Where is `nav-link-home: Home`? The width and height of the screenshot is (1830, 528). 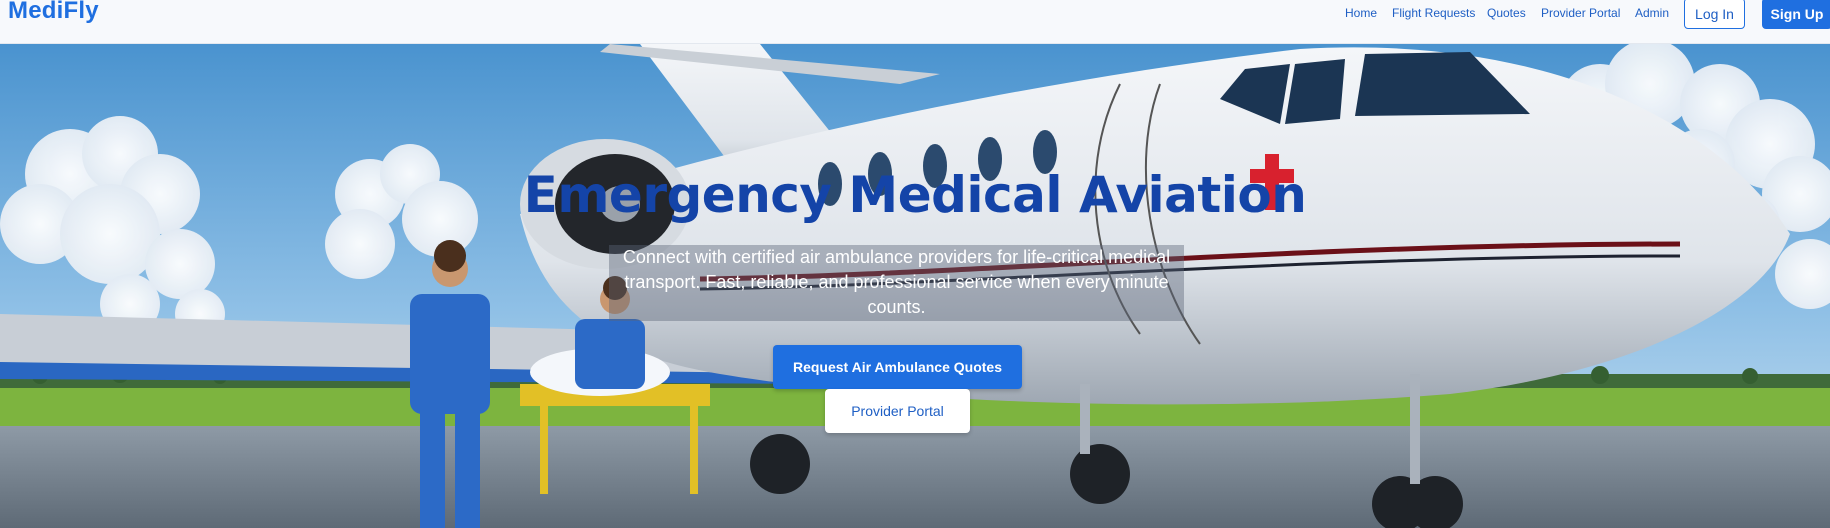
nav-link-home: Home is located at coordinates (1361, 13).